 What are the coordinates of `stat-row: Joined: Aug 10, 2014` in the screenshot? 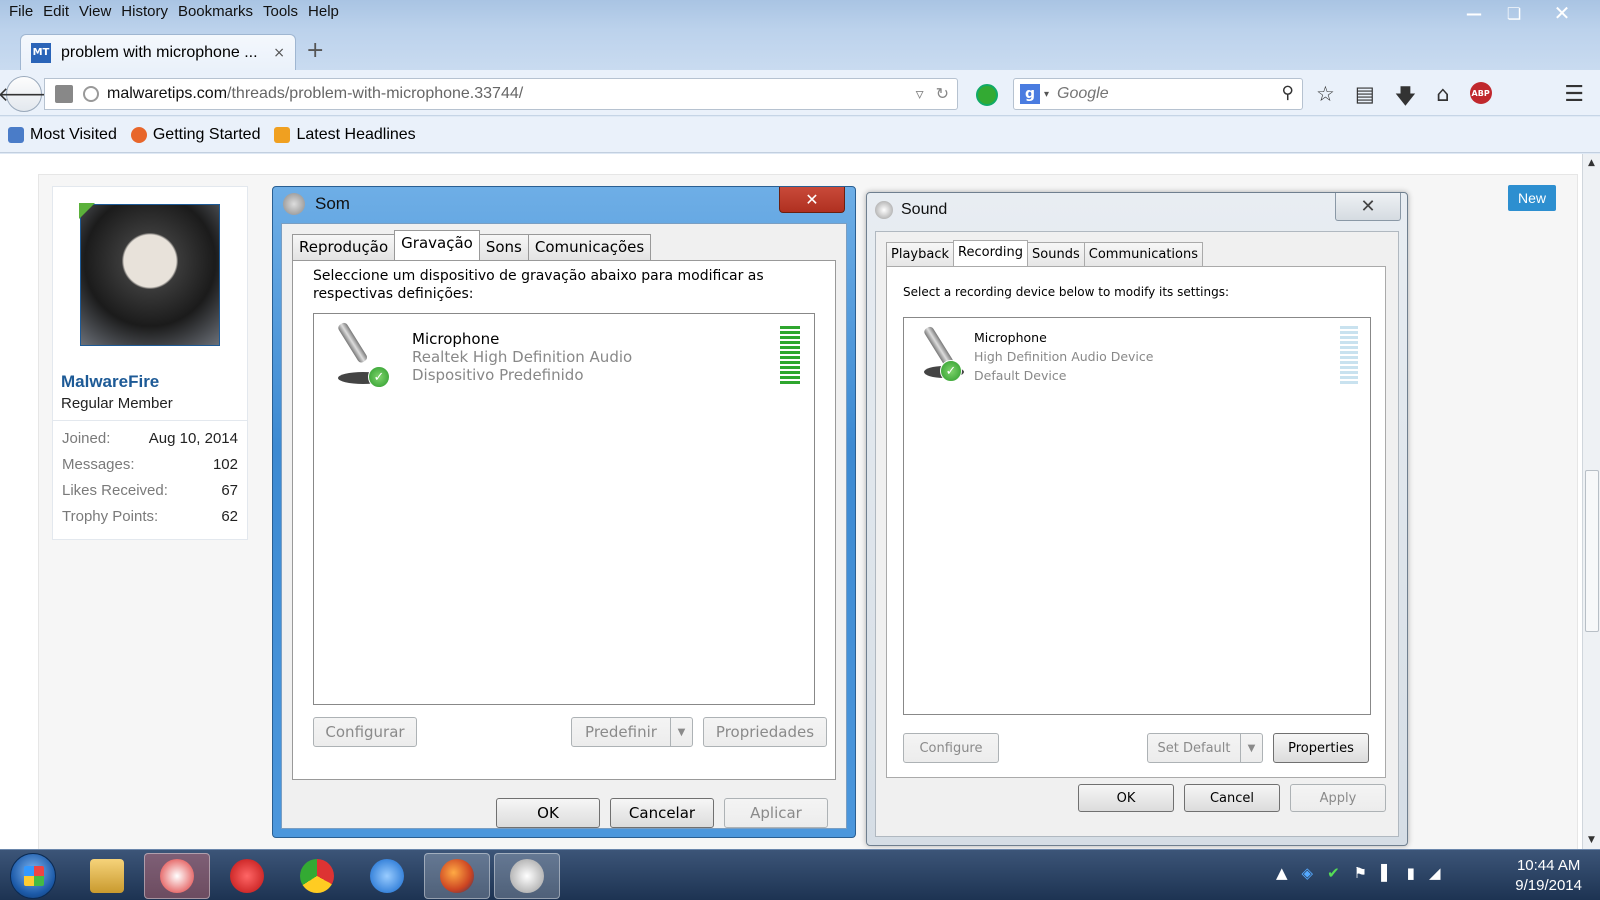 It's located at (150, 438).